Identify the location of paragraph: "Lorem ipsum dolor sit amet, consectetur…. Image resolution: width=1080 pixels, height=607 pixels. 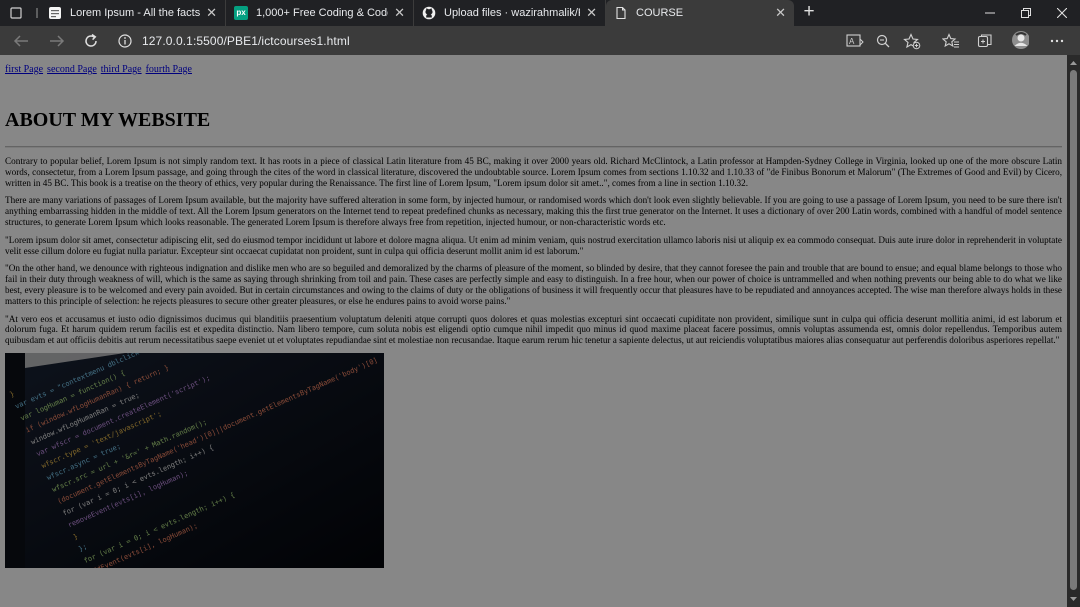
(533, 245).